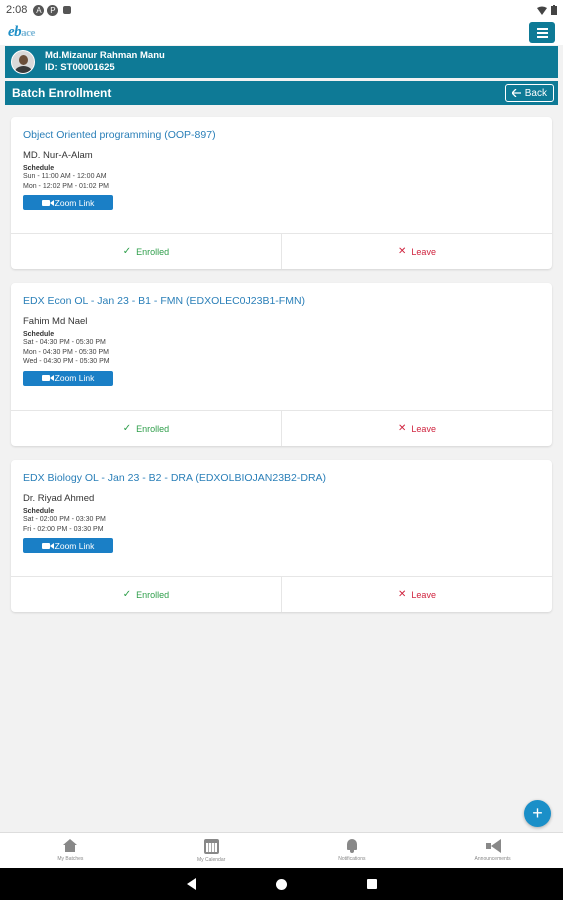  I want to click on page-title-bar: Batch Enrollment Back, so click(281, 93).